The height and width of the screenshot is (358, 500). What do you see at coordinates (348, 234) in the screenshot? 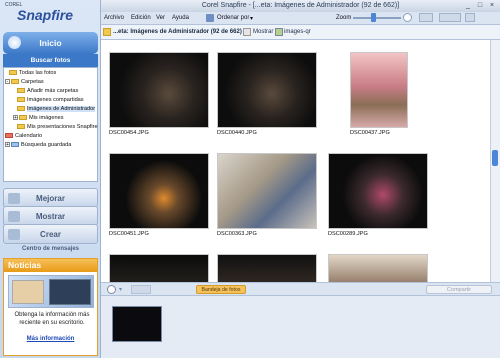
I see `photo-caption: DSC00289.JPG` at bounding box center [348, 234].